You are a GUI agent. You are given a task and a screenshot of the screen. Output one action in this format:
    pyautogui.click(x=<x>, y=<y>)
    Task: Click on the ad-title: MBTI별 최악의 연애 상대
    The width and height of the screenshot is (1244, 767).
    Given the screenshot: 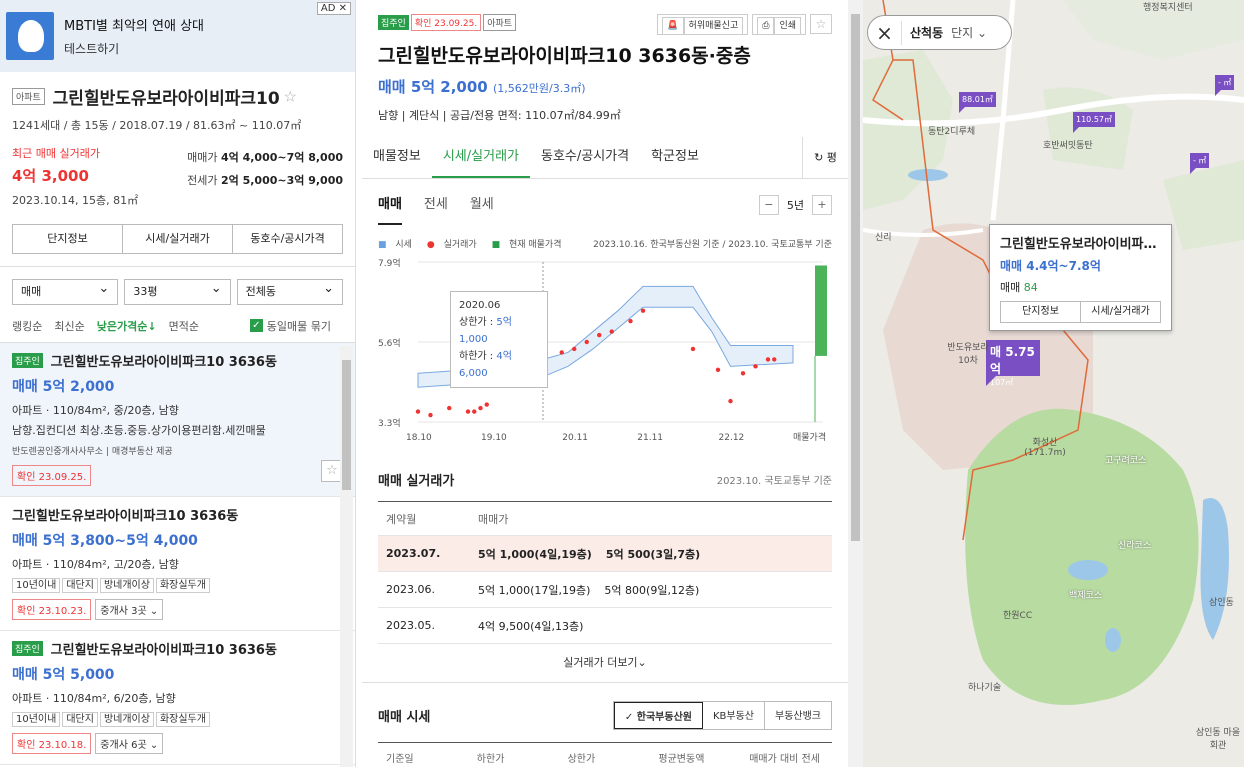 What is the action you would take?
    pyautogui.click(x=134, y=26)
    